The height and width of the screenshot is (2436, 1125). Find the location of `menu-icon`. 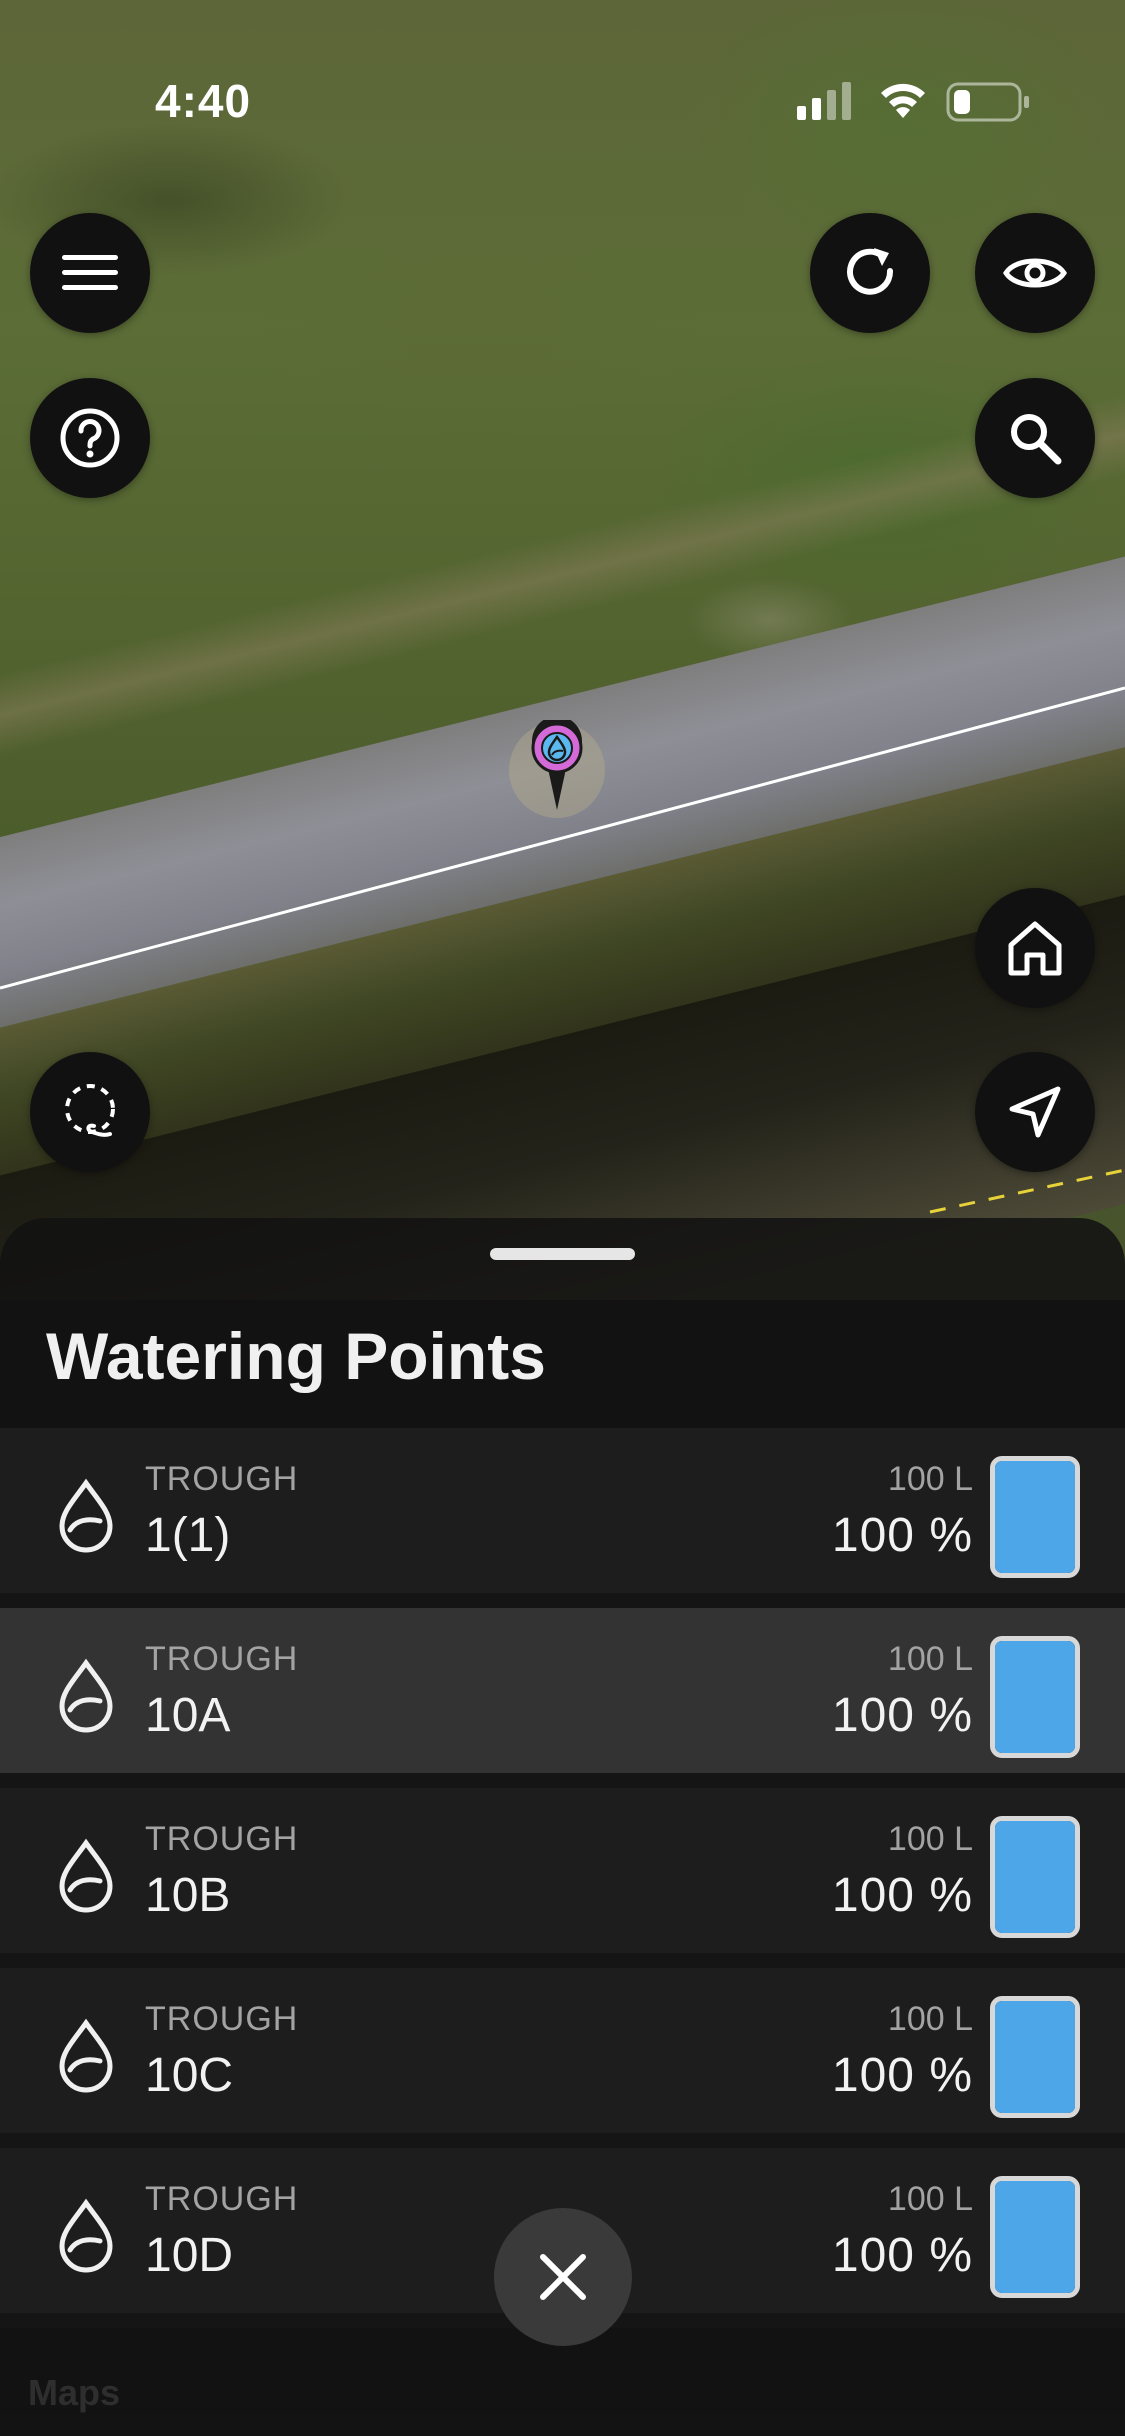

menu-icon is located at coordinates (90, 272).